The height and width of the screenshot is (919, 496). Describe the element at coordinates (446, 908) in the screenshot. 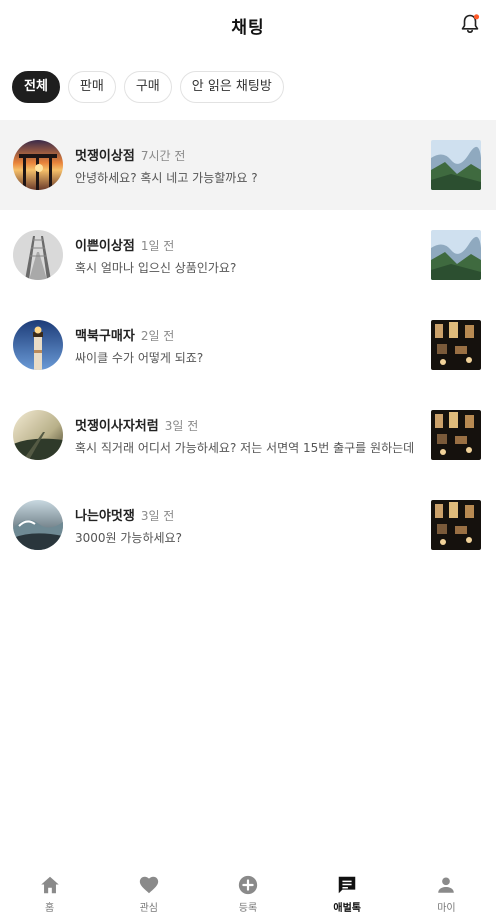

I see `nav-label: 마이` at that location.